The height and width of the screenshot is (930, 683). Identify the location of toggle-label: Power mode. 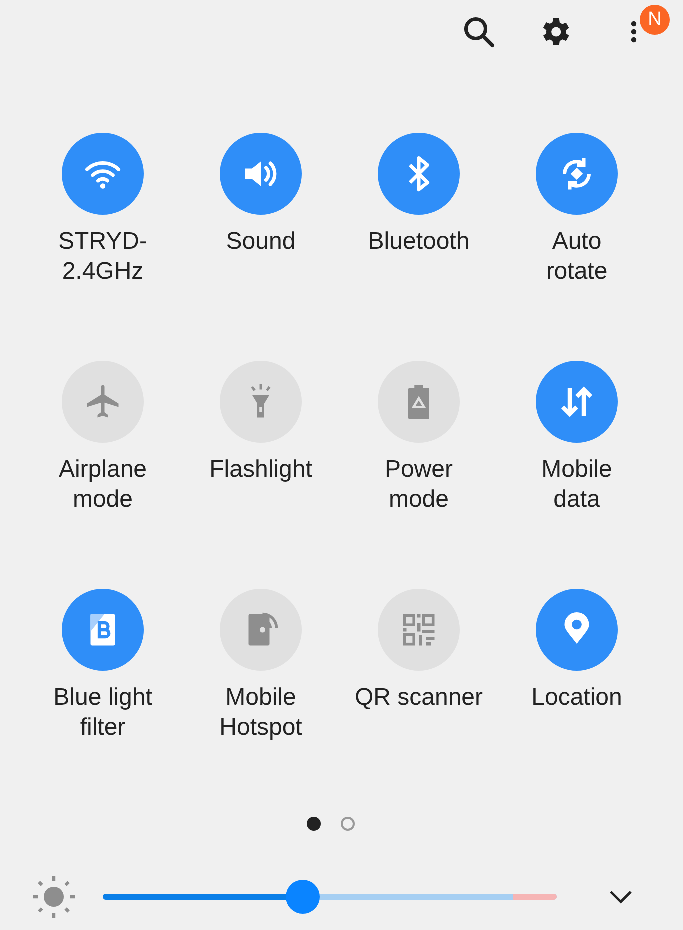
(419, 485).